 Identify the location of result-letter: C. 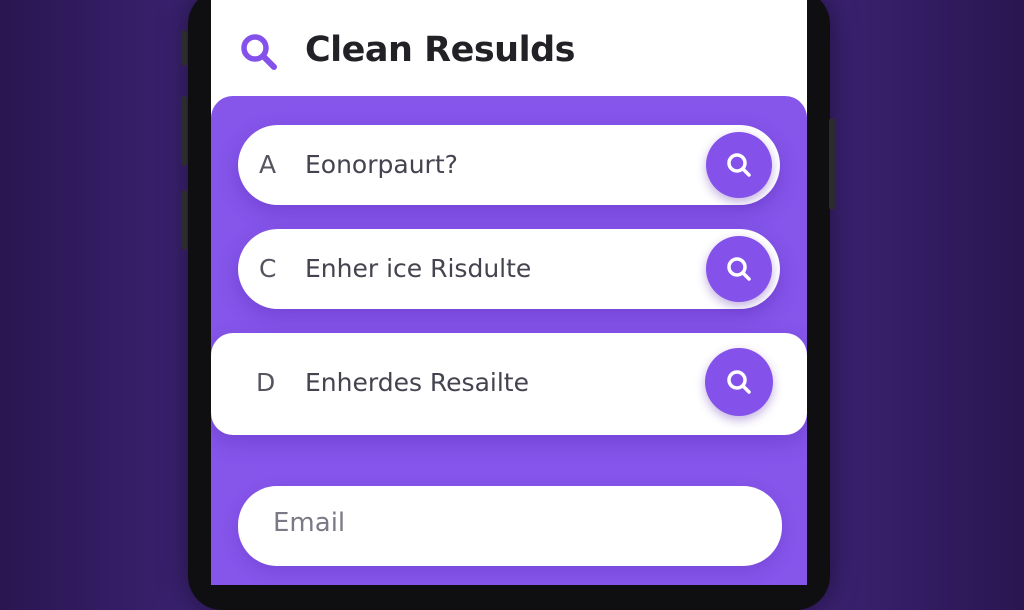
(268, 268).